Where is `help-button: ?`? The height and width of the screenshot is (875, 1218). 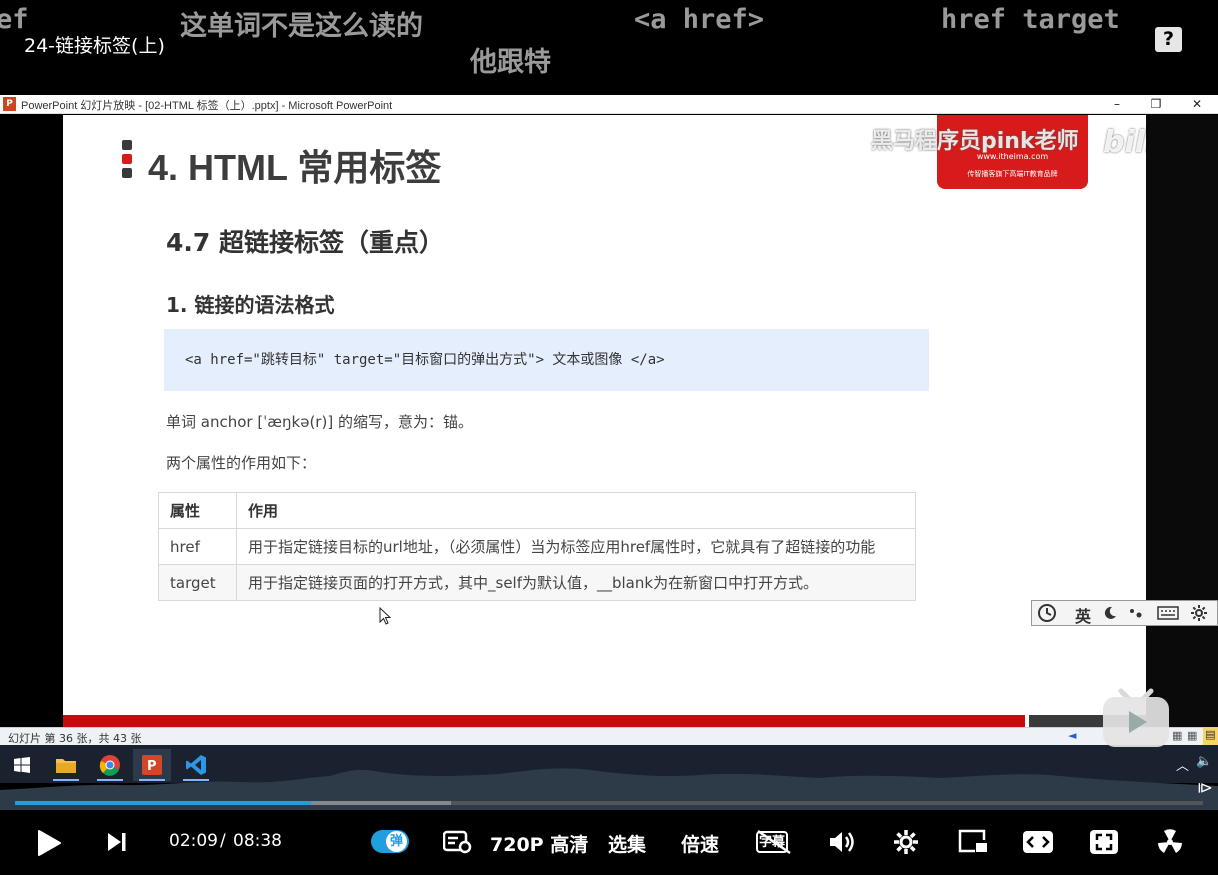 help-button: ? is located at coordinates (1168, 39).